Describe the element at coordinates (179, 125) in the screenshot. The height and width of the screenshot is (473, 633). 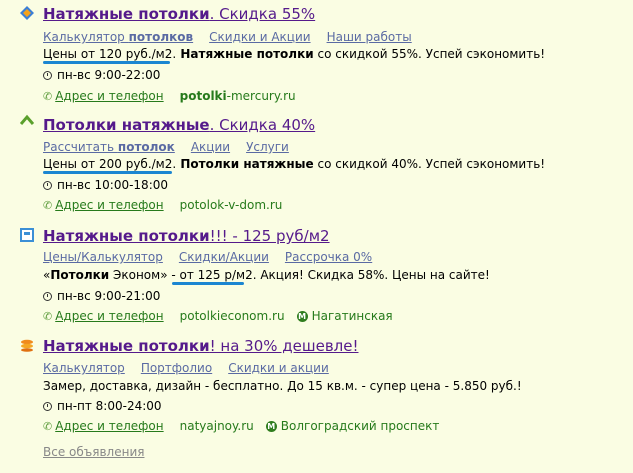
I see `ad-title: Потолки натяжные. Скидка 40%` at that location.